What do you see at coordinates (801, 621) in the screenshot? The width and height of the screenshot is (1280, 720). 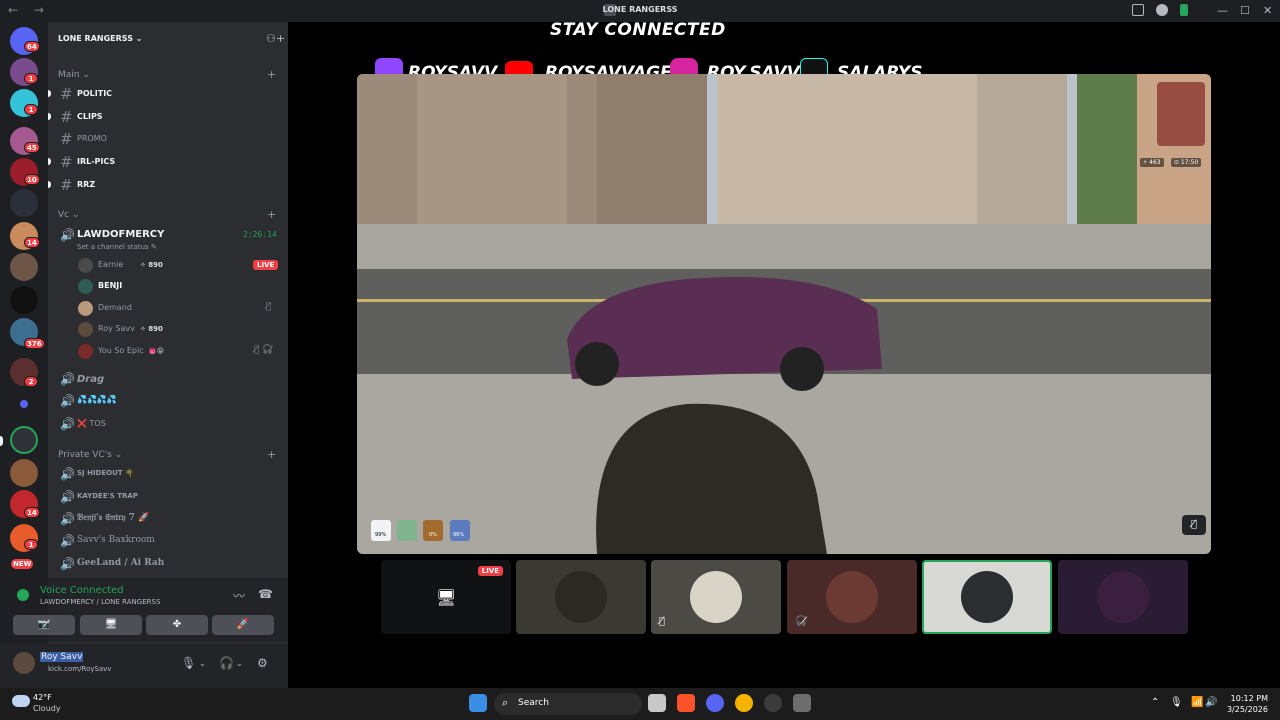 I see `deafened-icon: 🎧̸` at bounding box center [801, 621].